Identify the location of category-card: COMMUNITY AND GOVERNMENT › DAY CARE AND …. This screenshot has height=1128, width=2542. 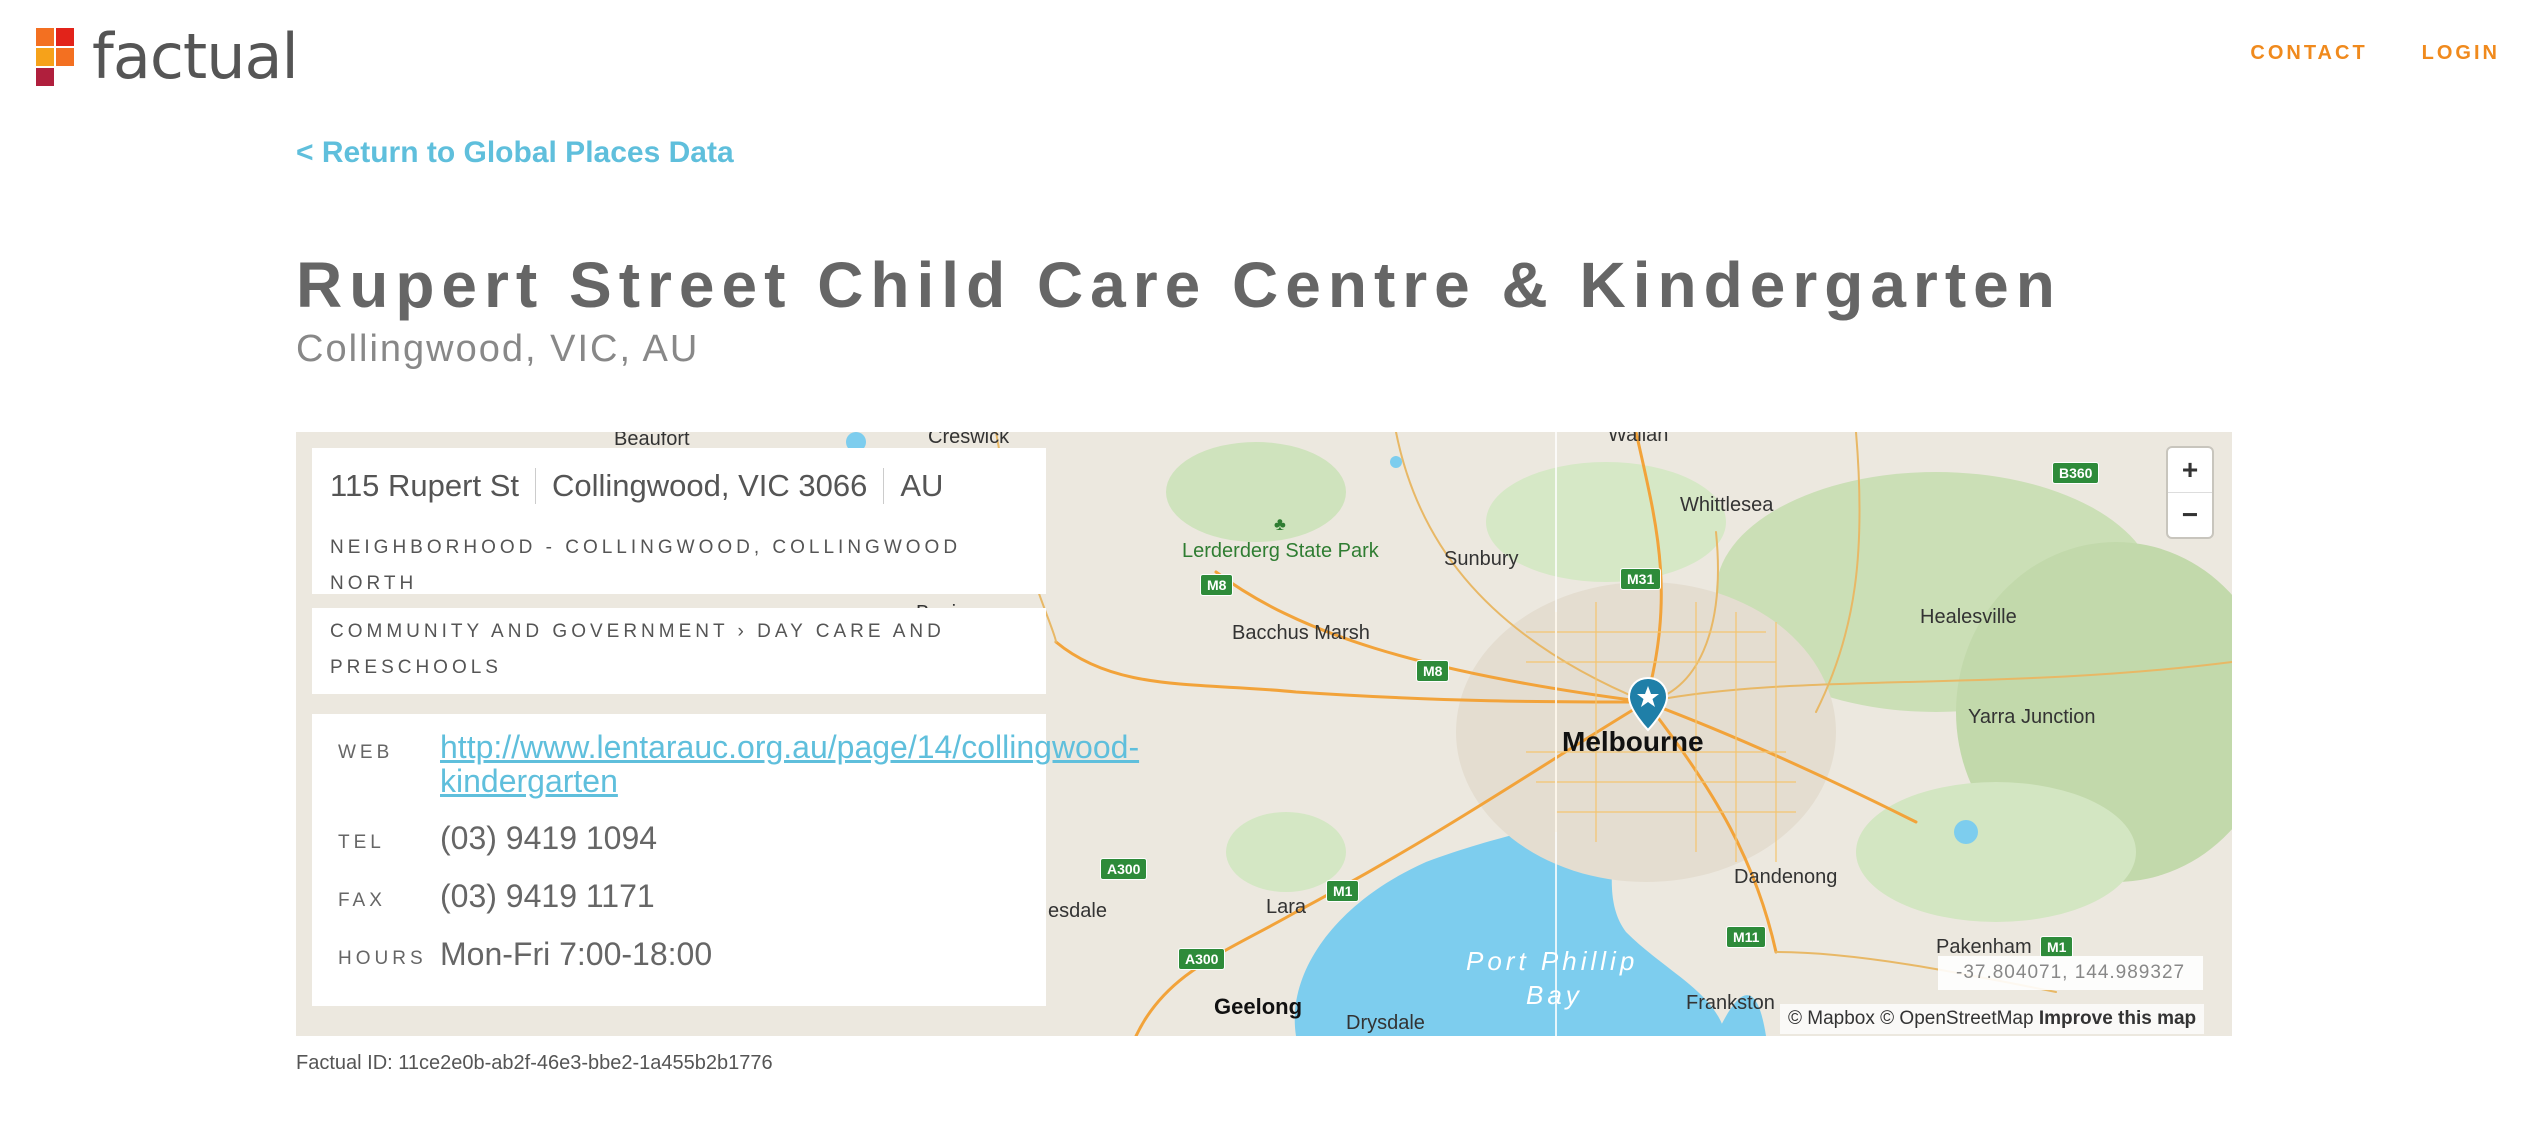
(679, 651).